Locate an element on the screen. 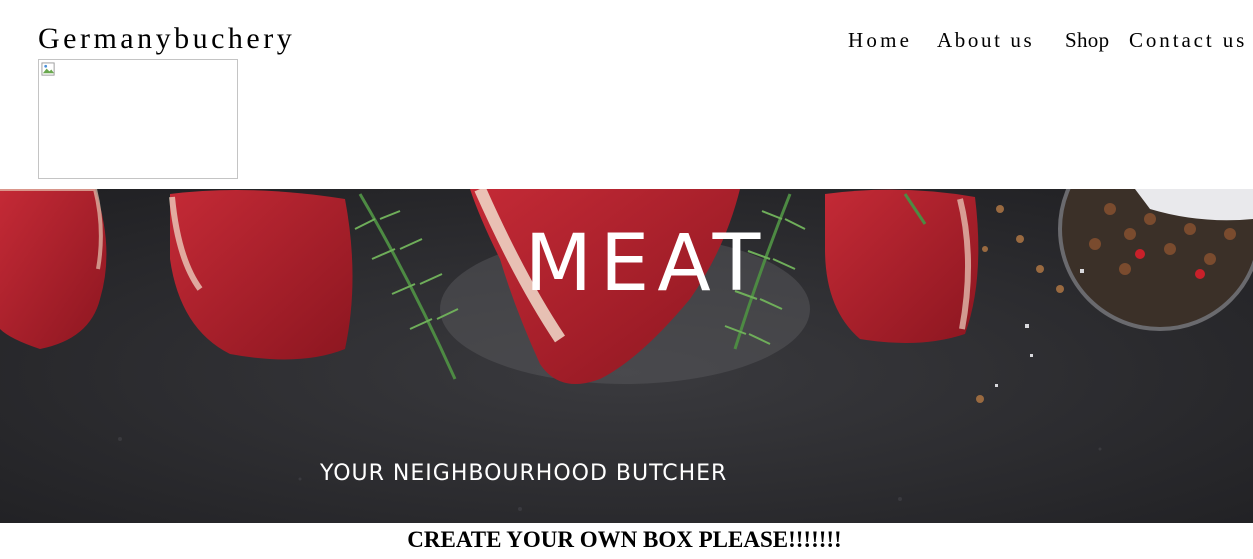 The width and height of the screenshot is (1253, 559). hero-title: MEAT is located at coordinates (646, 264).